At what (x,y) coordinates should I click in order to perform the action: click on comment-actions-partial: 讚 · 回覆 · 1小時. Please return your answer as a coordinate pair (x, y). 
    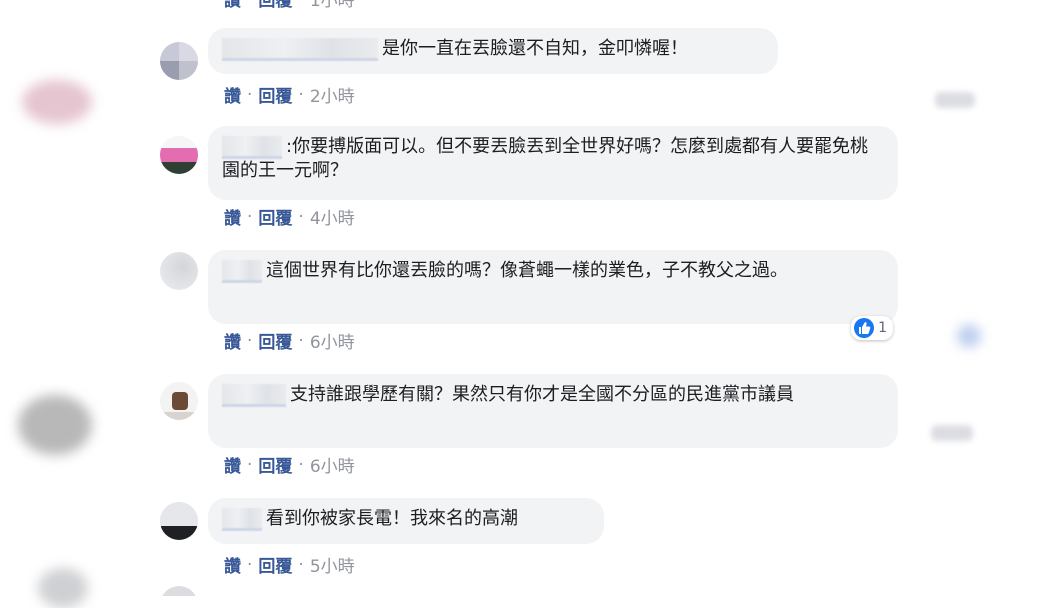
    Looking at the image, I should click on (289, 5).